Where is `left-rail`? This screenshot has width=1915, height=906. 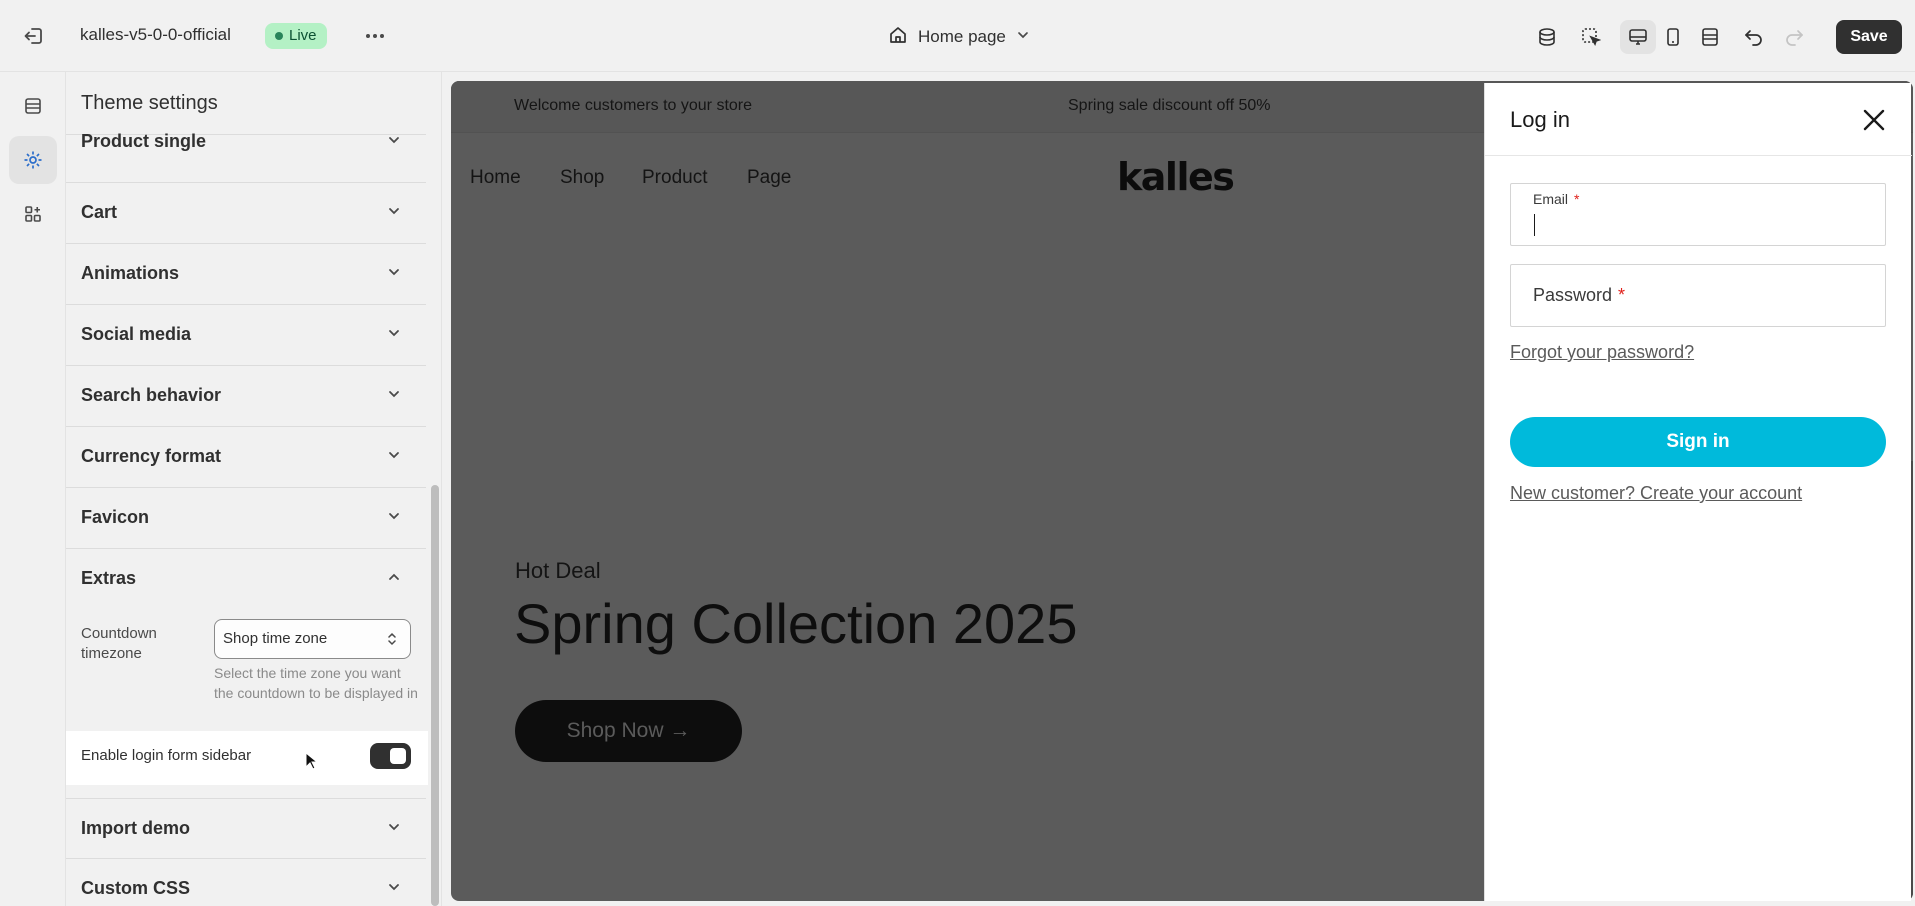 left-rail is located at coordinates (33, 489).